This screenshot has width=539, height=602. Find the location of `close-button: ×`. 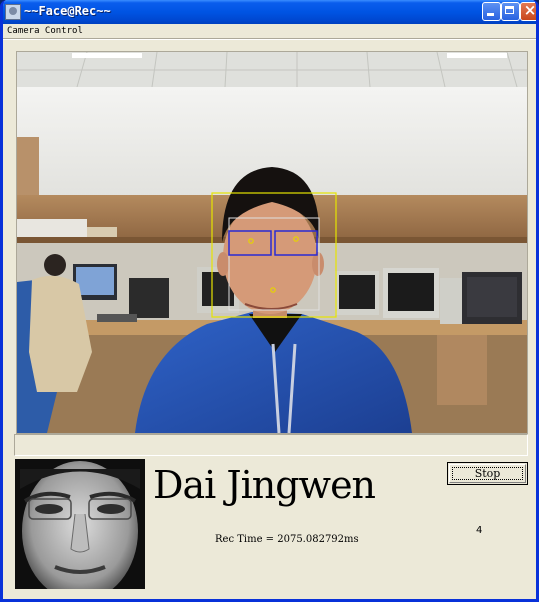

close-button: × is located at coordinates (528, 11).